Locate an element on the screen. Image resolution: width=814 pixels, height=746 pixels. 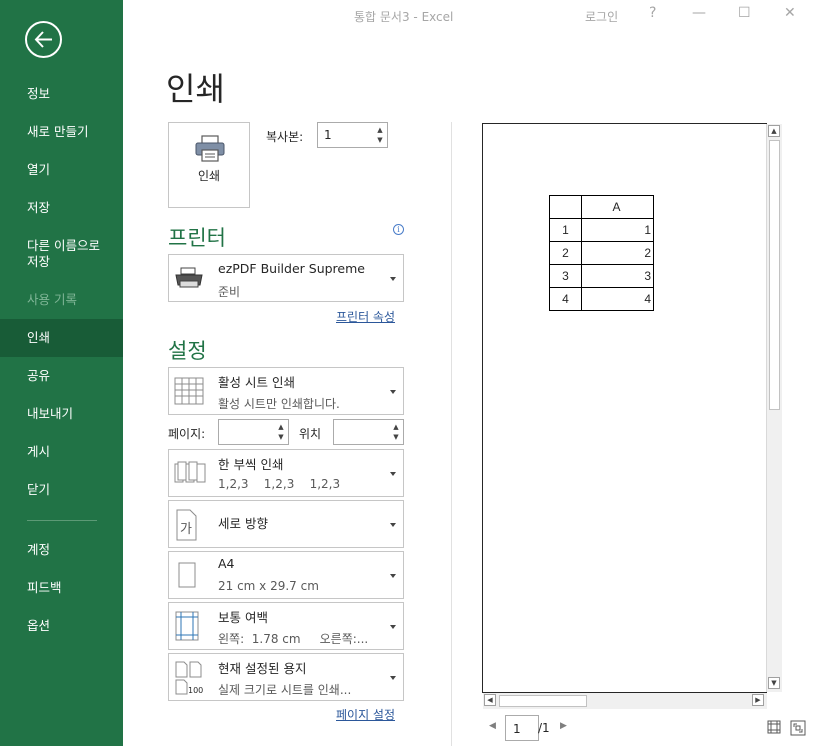
portrait-orientation-icon: 가 is located at coordinates (186, 525).